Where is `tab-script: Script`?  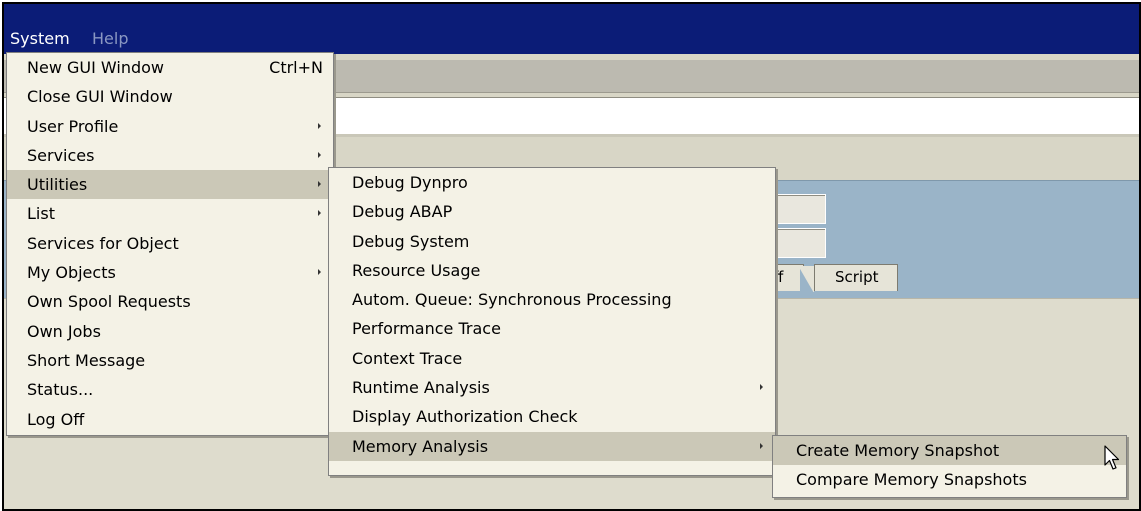 tab-script: Script is located at coordinates (856, 277).